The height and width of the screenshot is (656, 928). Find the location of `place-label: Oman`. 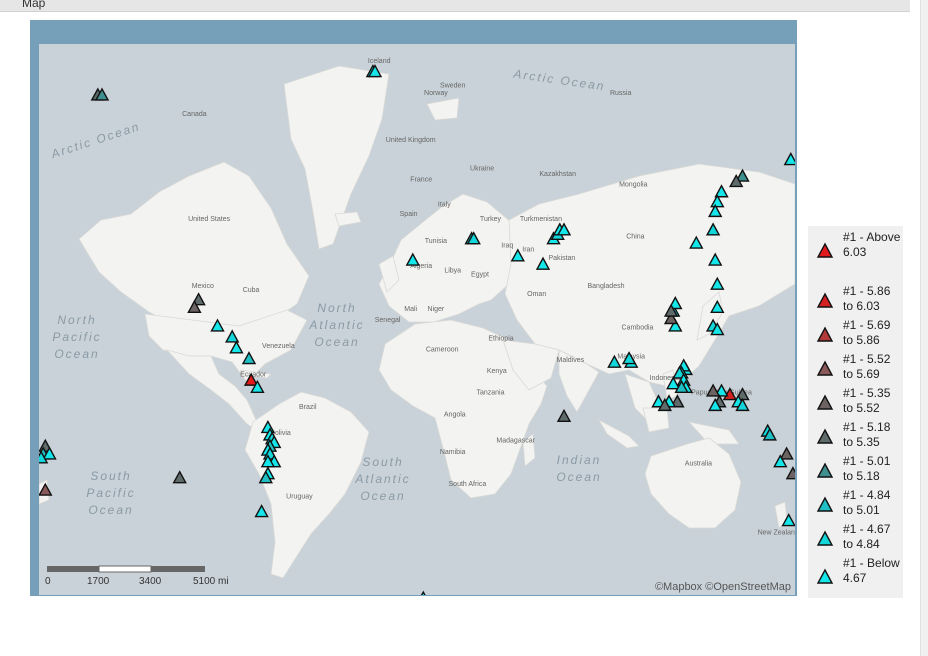

place-label: Oman is located at coordinates (536, 294).